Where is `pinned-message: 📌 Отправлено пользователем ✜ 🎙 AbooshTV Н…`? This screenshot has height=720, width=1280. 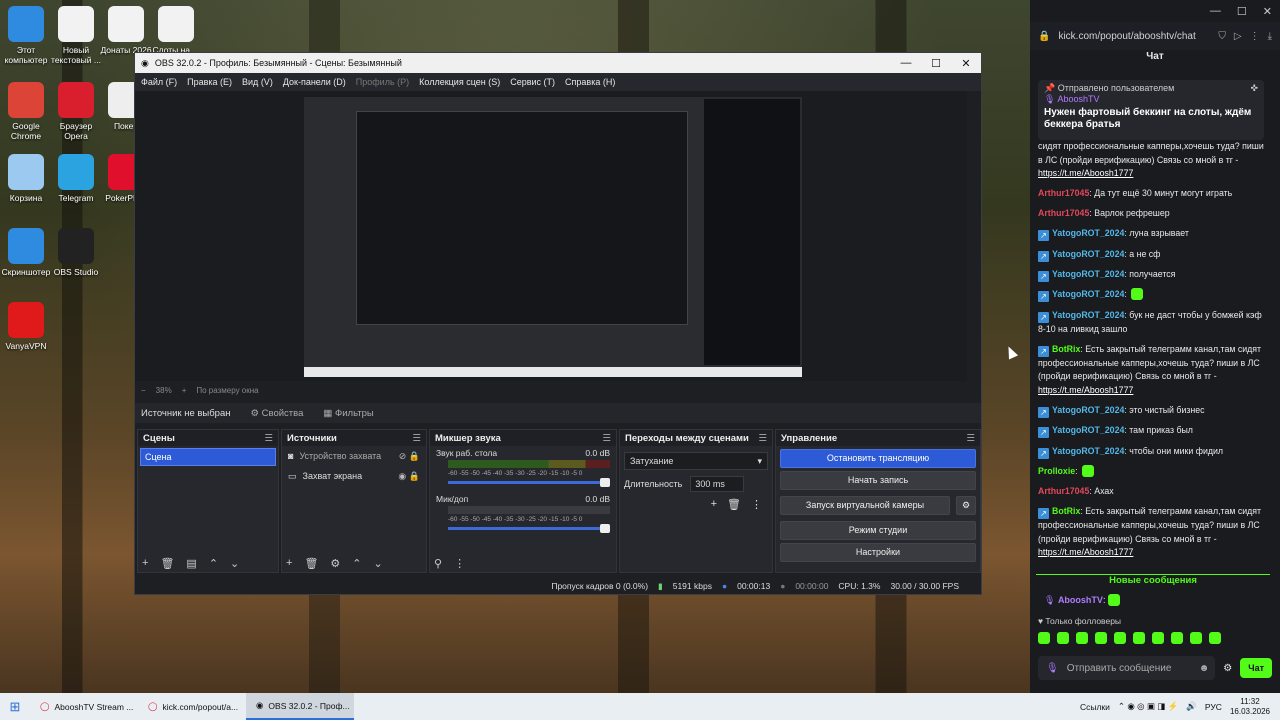
pinned-message: 📌 Отправлено пользователем ✜ 🎙 AbooshTV Н… is located at coordinates (1151, 110).